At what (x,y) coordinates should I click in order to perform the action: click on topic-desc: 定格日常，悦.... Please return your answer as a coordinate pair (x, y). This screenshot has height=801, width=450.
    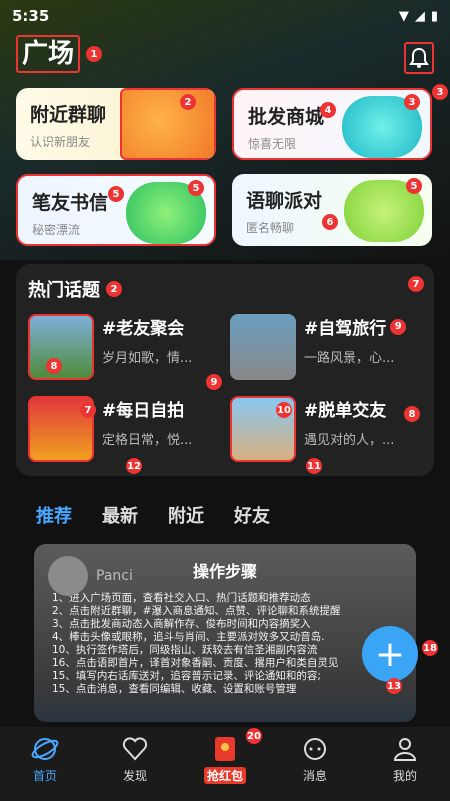
    Looking at the image, I should click on (147, 440).